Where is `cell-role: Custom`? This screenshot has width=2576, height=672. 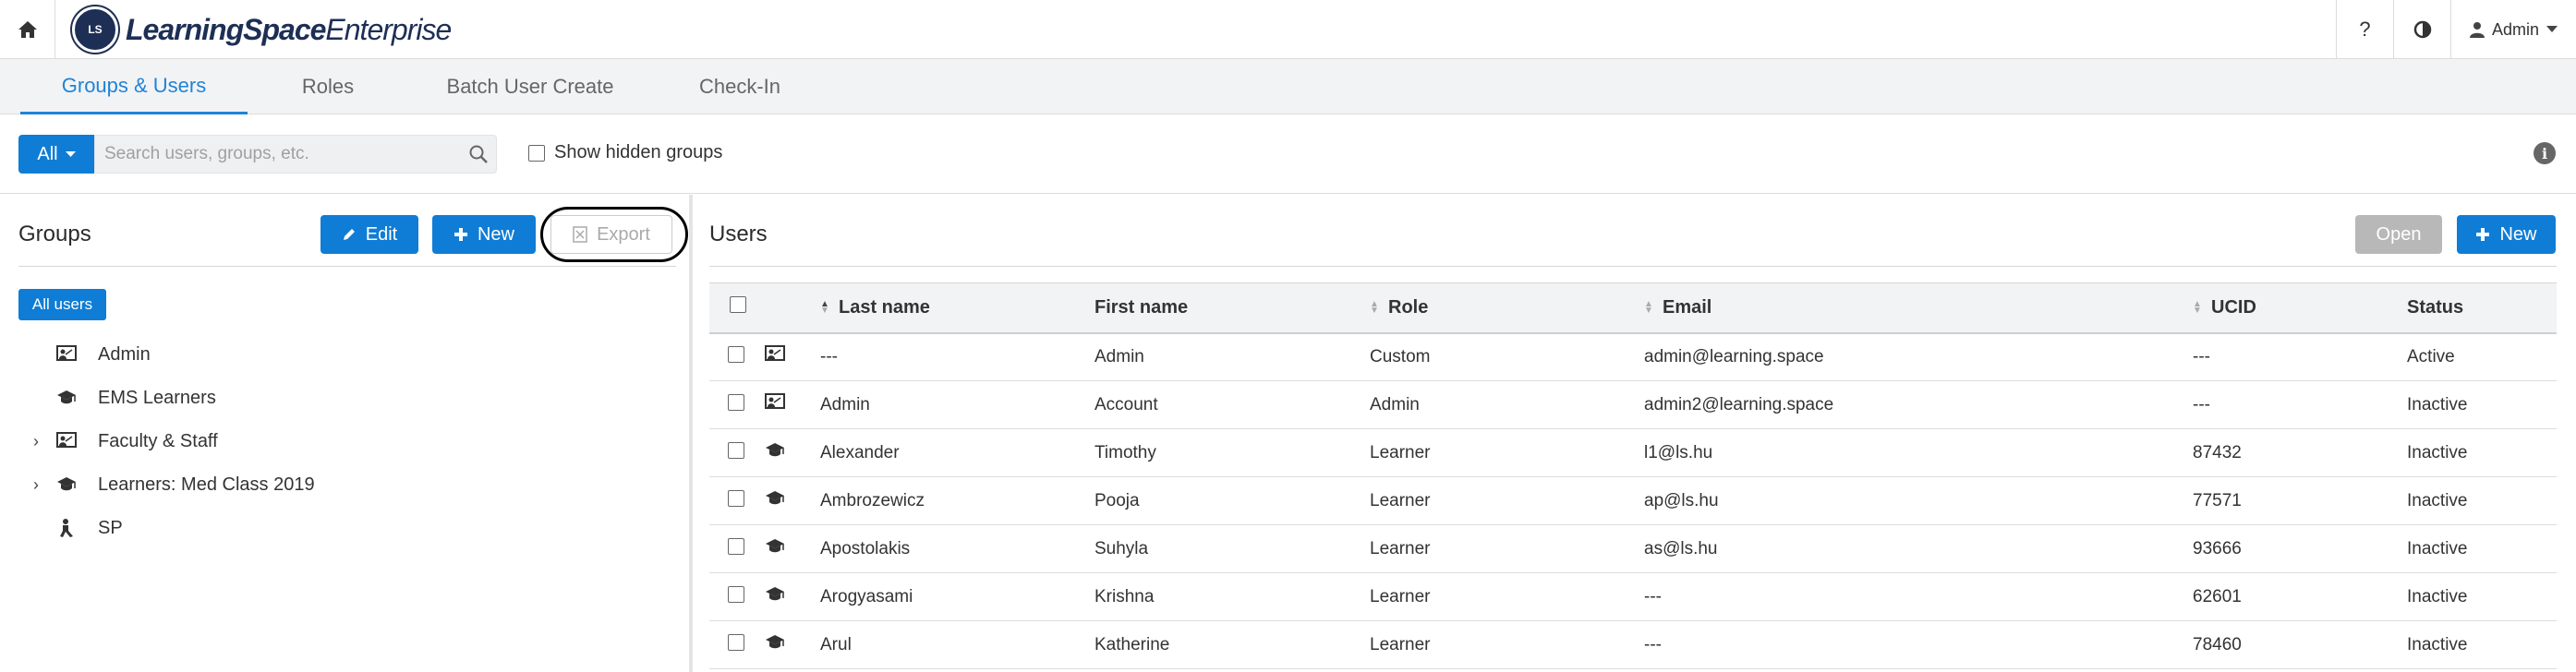
cell-role: Custom is located at coordinates (1400, 356).